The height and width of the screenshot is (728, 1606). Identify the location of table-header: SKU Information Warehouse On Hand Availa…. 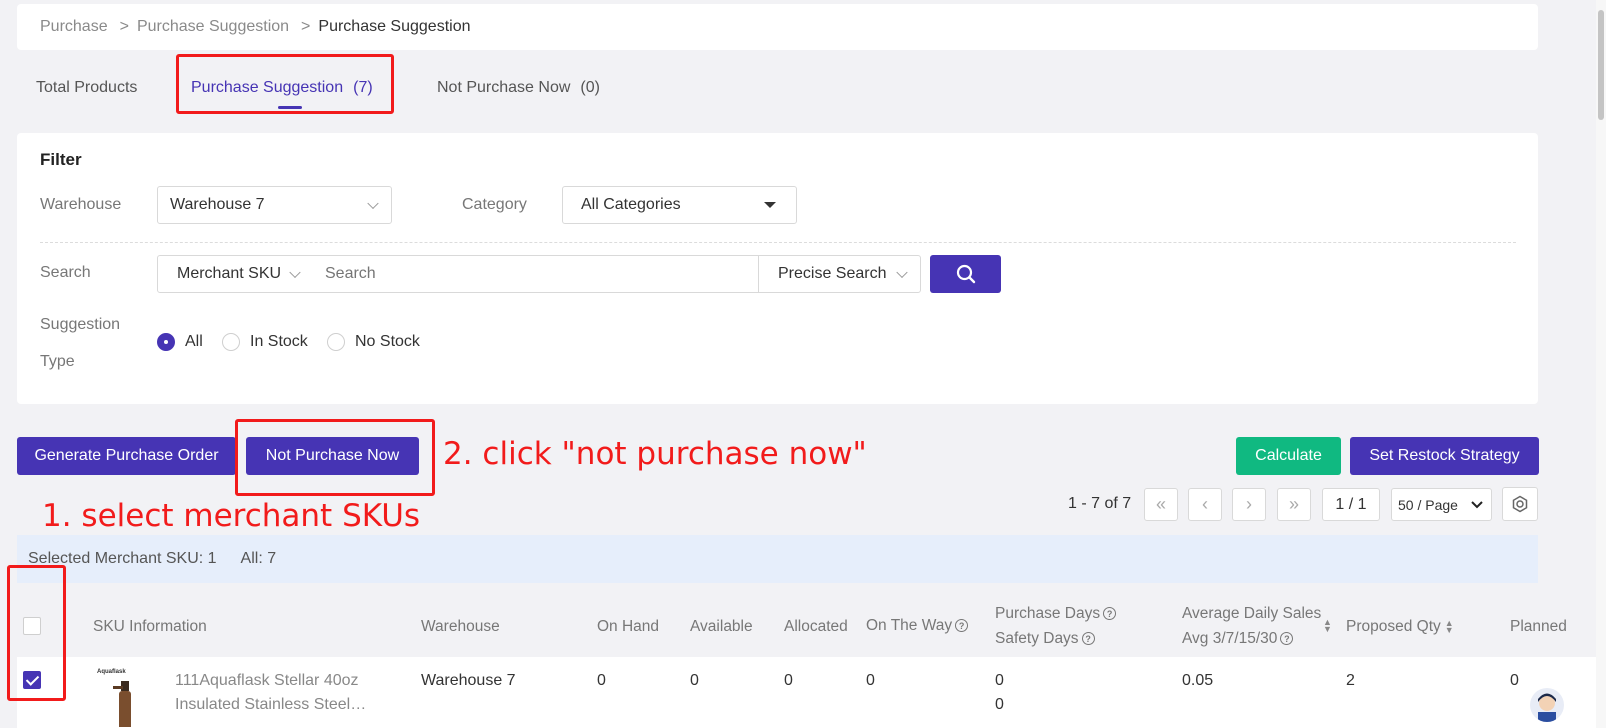
(811, 626).